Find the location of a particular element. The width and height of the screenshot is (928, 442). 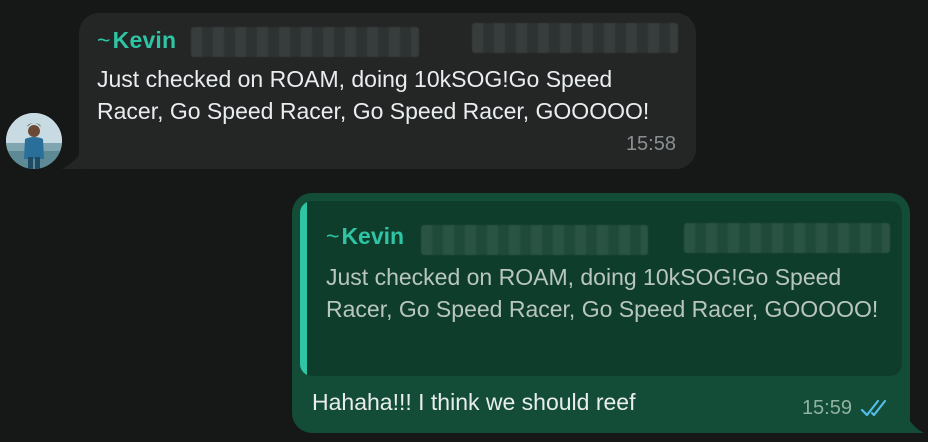

sender-prefix: ~ is located at coordinates (104, 40).